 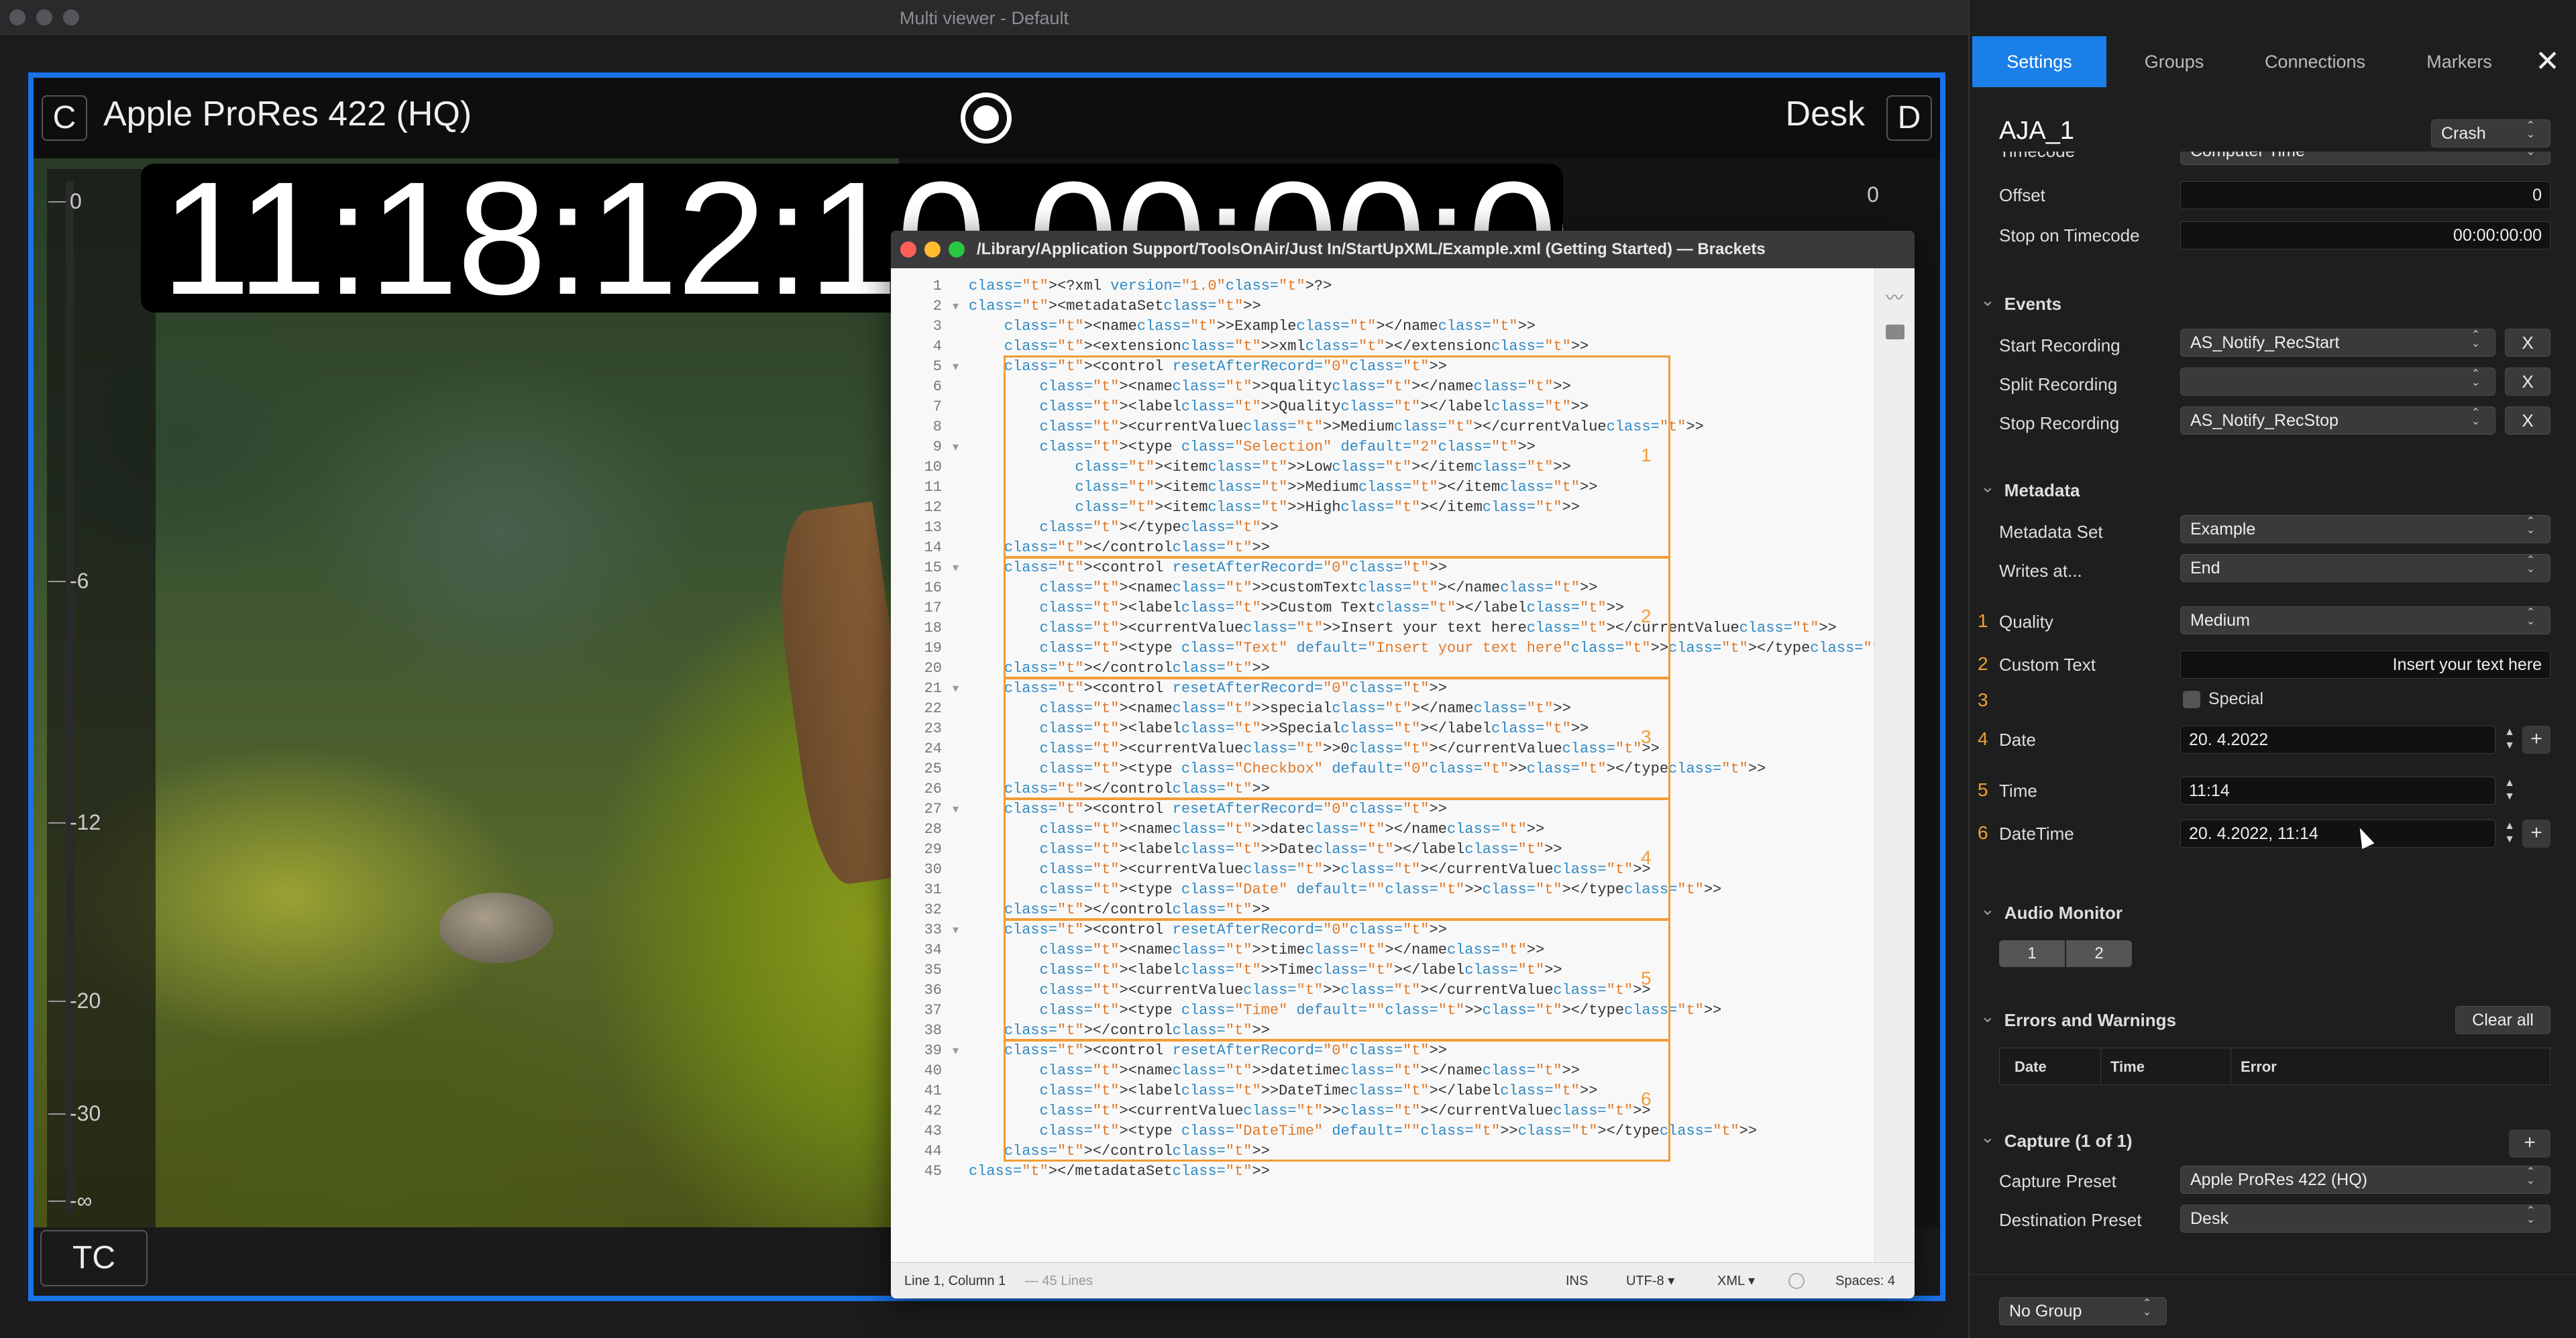 What do you see at coordinates (2032, 953) in the screenshot?
I see `audio-channel-1-button: 1` at bounding box center [2032, 953].